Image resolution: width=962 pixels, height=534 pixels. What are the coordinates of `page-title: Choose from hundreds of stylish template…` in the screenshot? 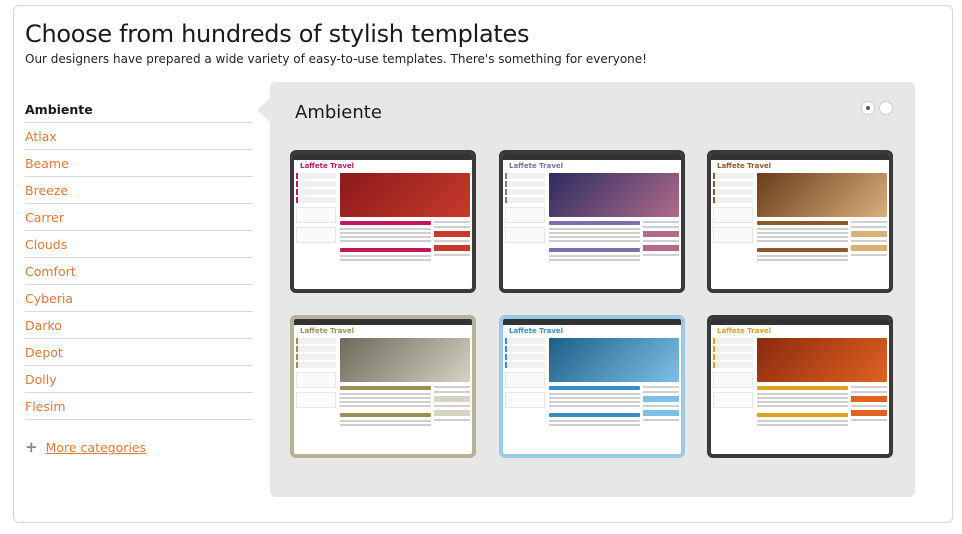 It's located at (277, 34).